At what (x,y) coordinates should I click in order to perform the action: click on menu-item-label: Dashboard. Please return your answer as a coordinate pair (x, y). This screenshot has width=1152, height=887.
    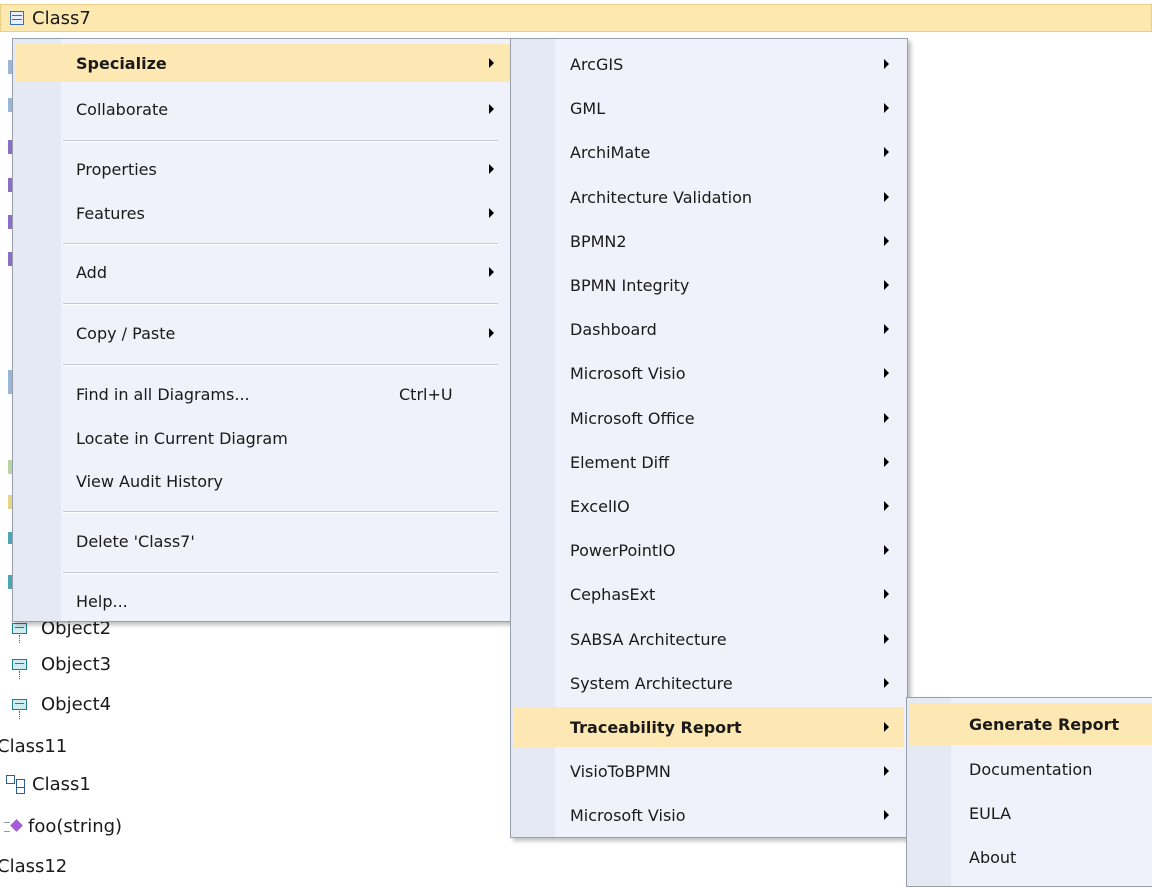
    Looking at the image, I should click on (613, 329).